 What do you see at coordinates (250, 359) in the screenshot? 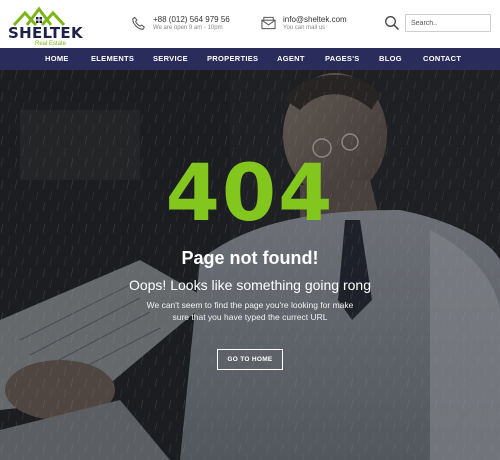
I see `go-home-button: GO TO HOME` at bounding box center [250, 359].